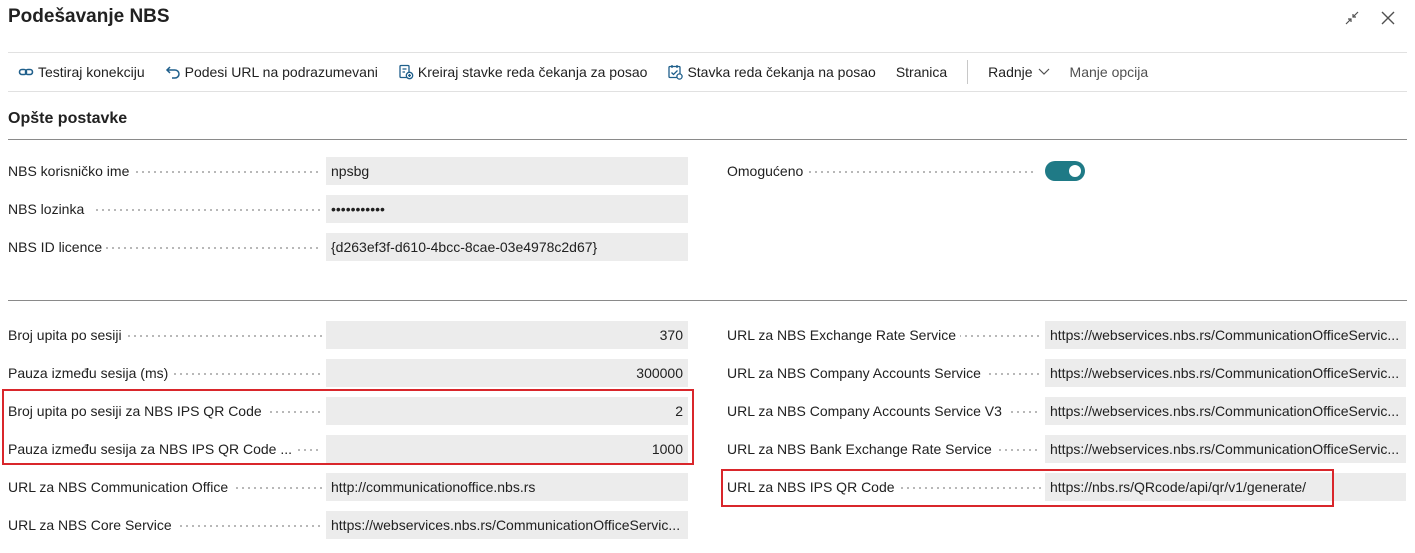 The height and width of the screenshot is (553, 1415). Describe the element at coordinates (968, 72) in the screenshot. I see `toolbar-divider` at that location.